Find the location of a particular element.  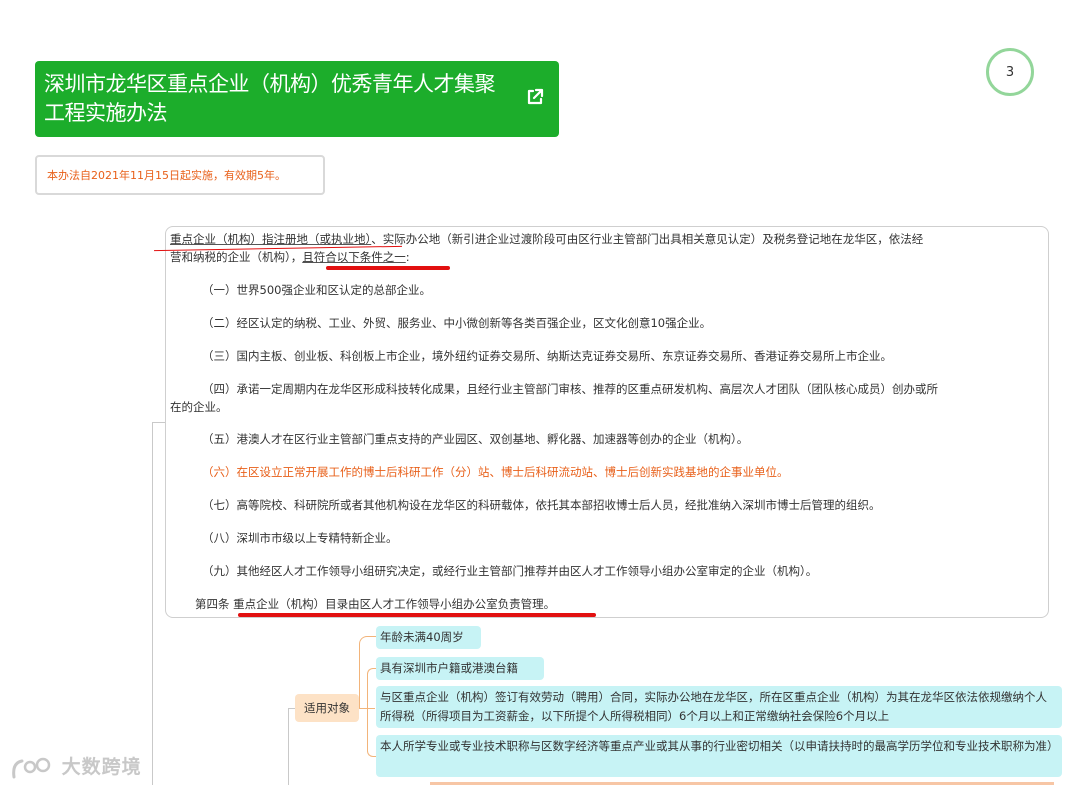

intro-condition-text: 且符合以下条件之一 is located at coordinates (354, 256).